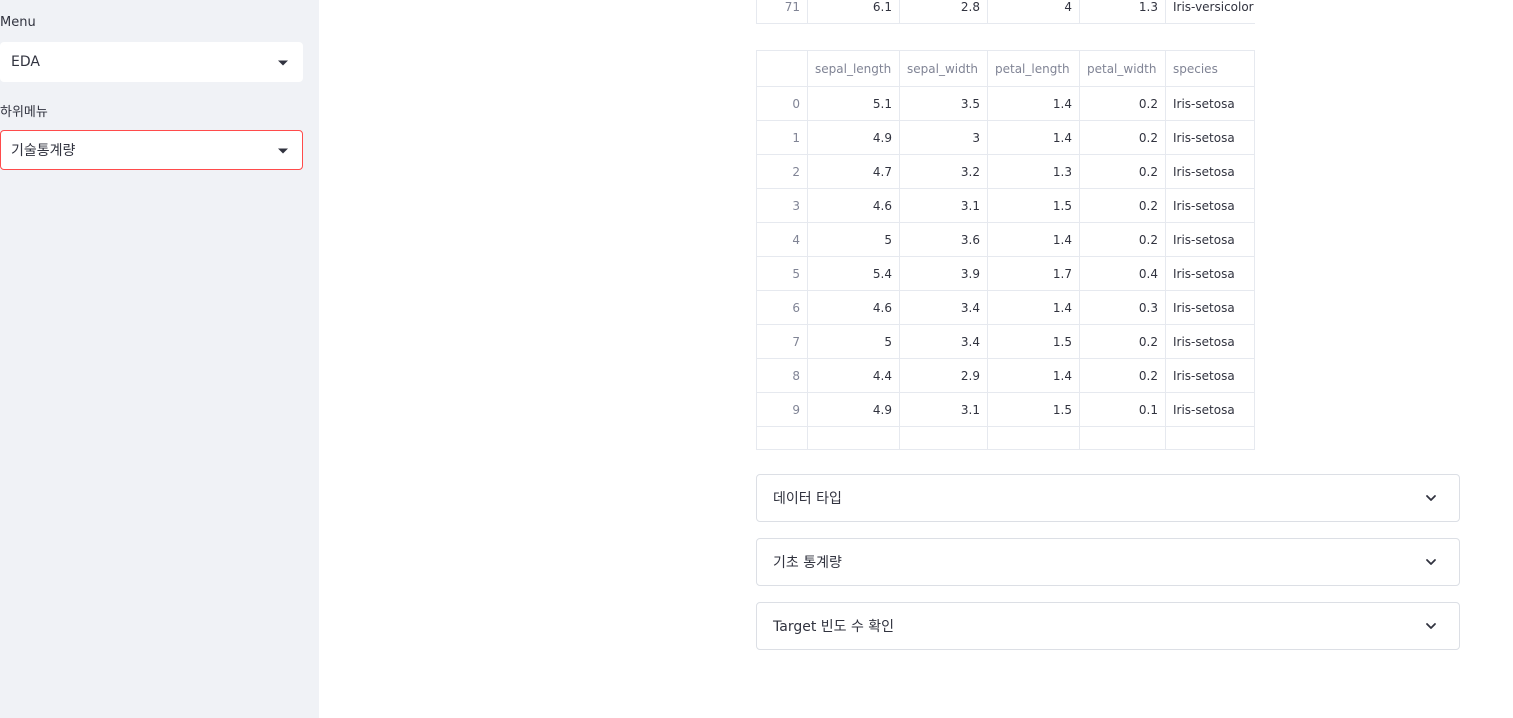 This screenshot has height=718, width=1513. I want to click on row-index: 4, so click(782, 239).